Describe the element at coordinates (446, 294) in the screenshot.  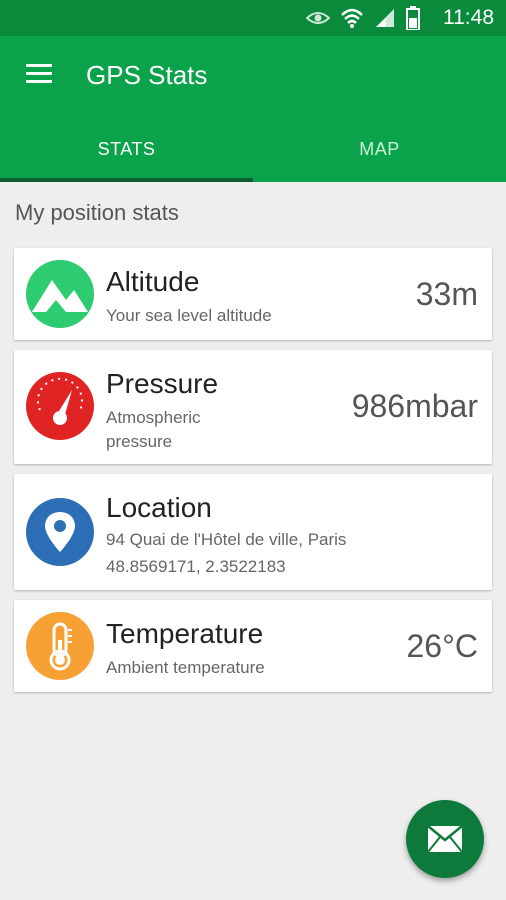
I see `altitude-value: 33m` at that location.